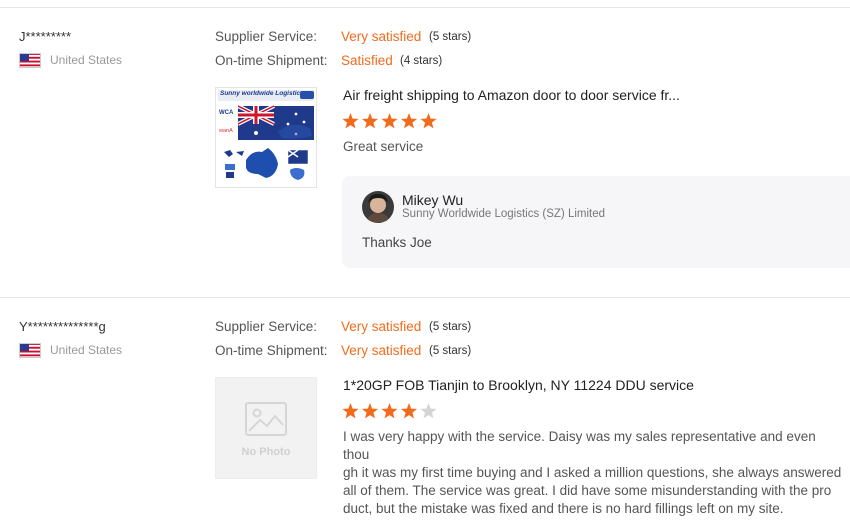  What do you see at coordinates (266, 164) in the screenshot?
I see `australia-map-icon` at bounding box center [266, 164].